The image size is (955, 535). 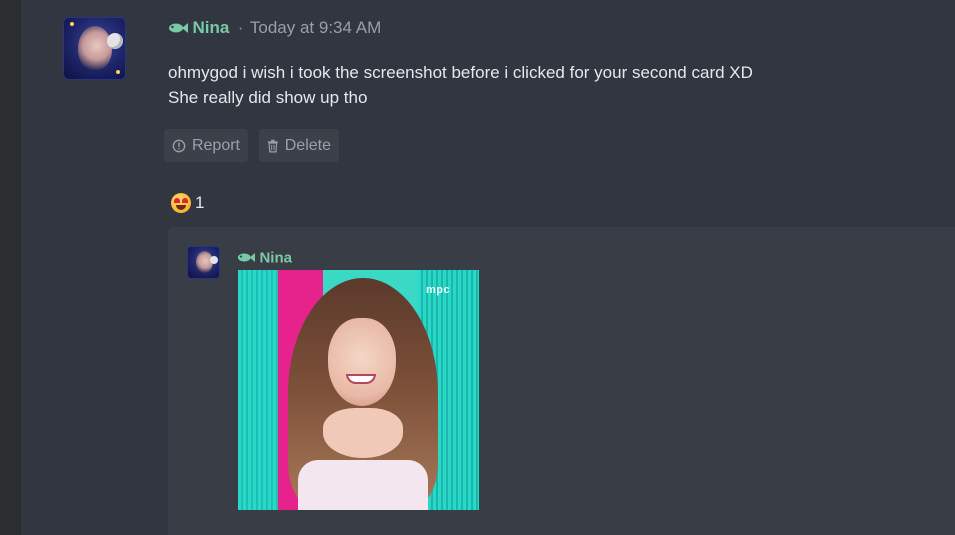 I want to click on image-watermark: mpc, so click(x=438, y=290).